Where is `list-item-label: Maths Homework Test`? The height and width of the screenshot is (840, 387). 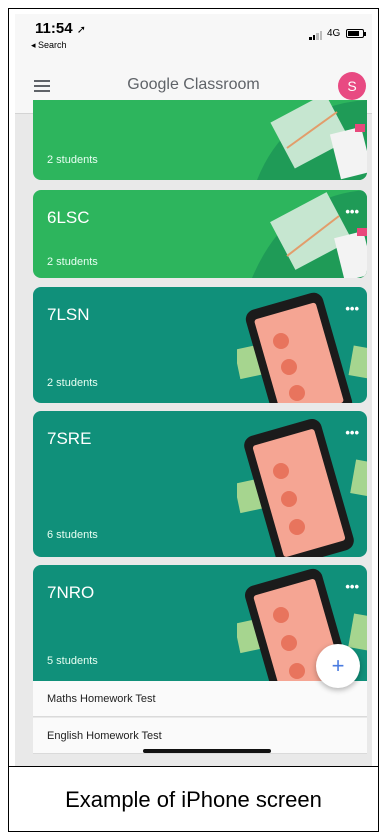 list-item-label: Maths Homework Test is located at coordinates (101, 699).